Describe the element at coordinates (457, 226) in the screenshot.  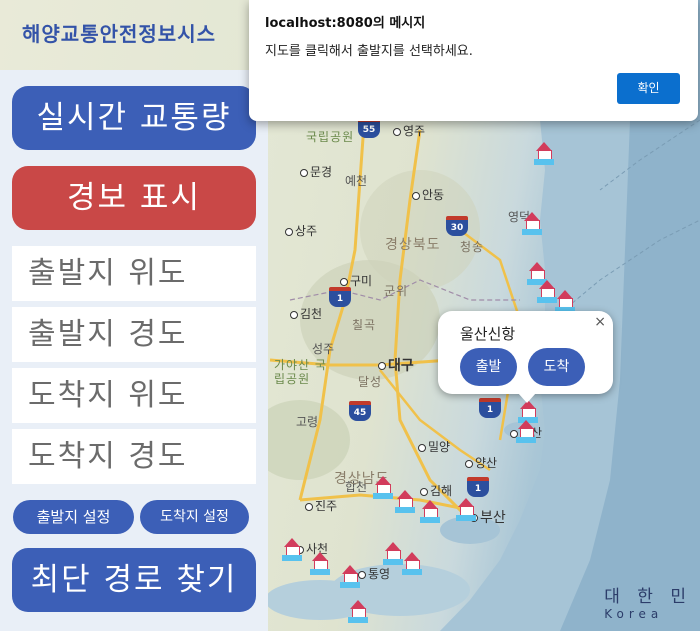
I see `route-shield-icon: 30` at that location.